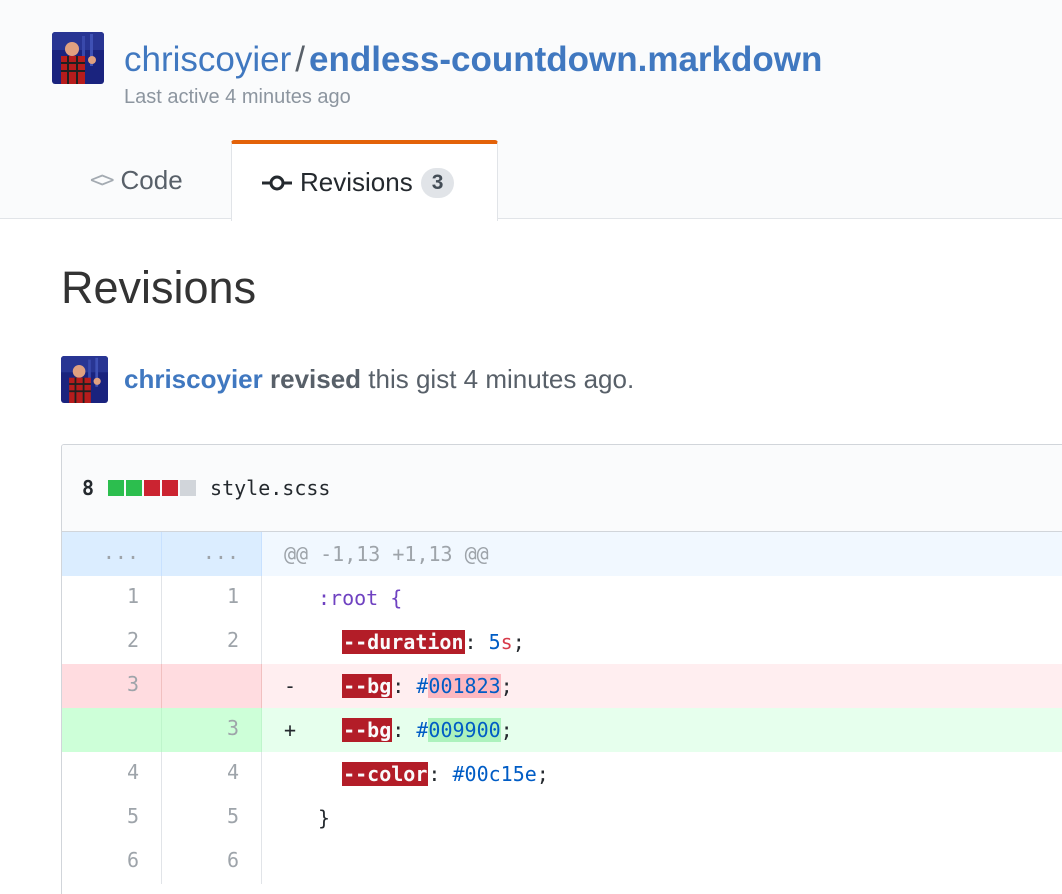 The height and width of the screenshot is (894, 1062). Describe the element at coordinates (212, 818) in the screenshot. I see `new-line-number: 5` at that location.